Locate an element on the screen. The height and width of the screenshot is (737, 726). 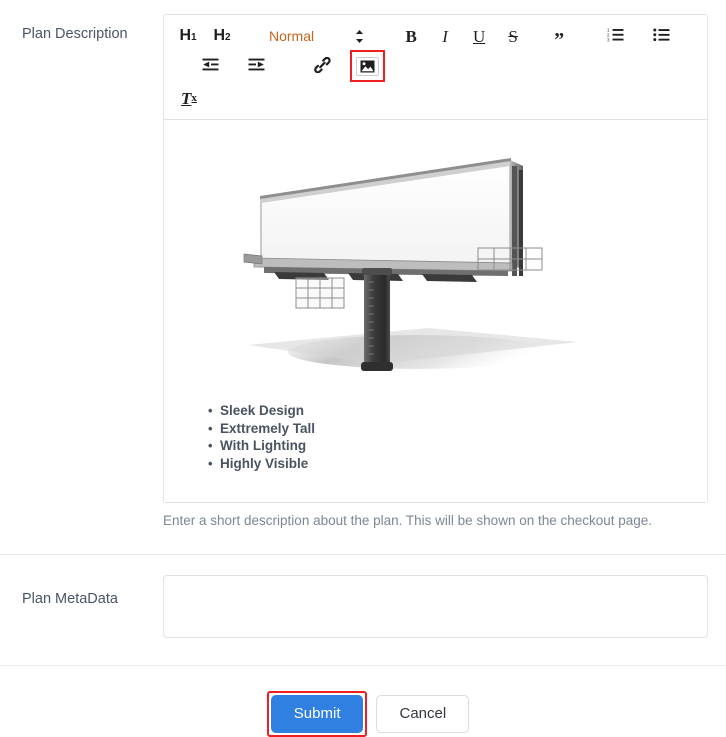
list-item: Exttremely Tall is located at coordinates (450, 429).